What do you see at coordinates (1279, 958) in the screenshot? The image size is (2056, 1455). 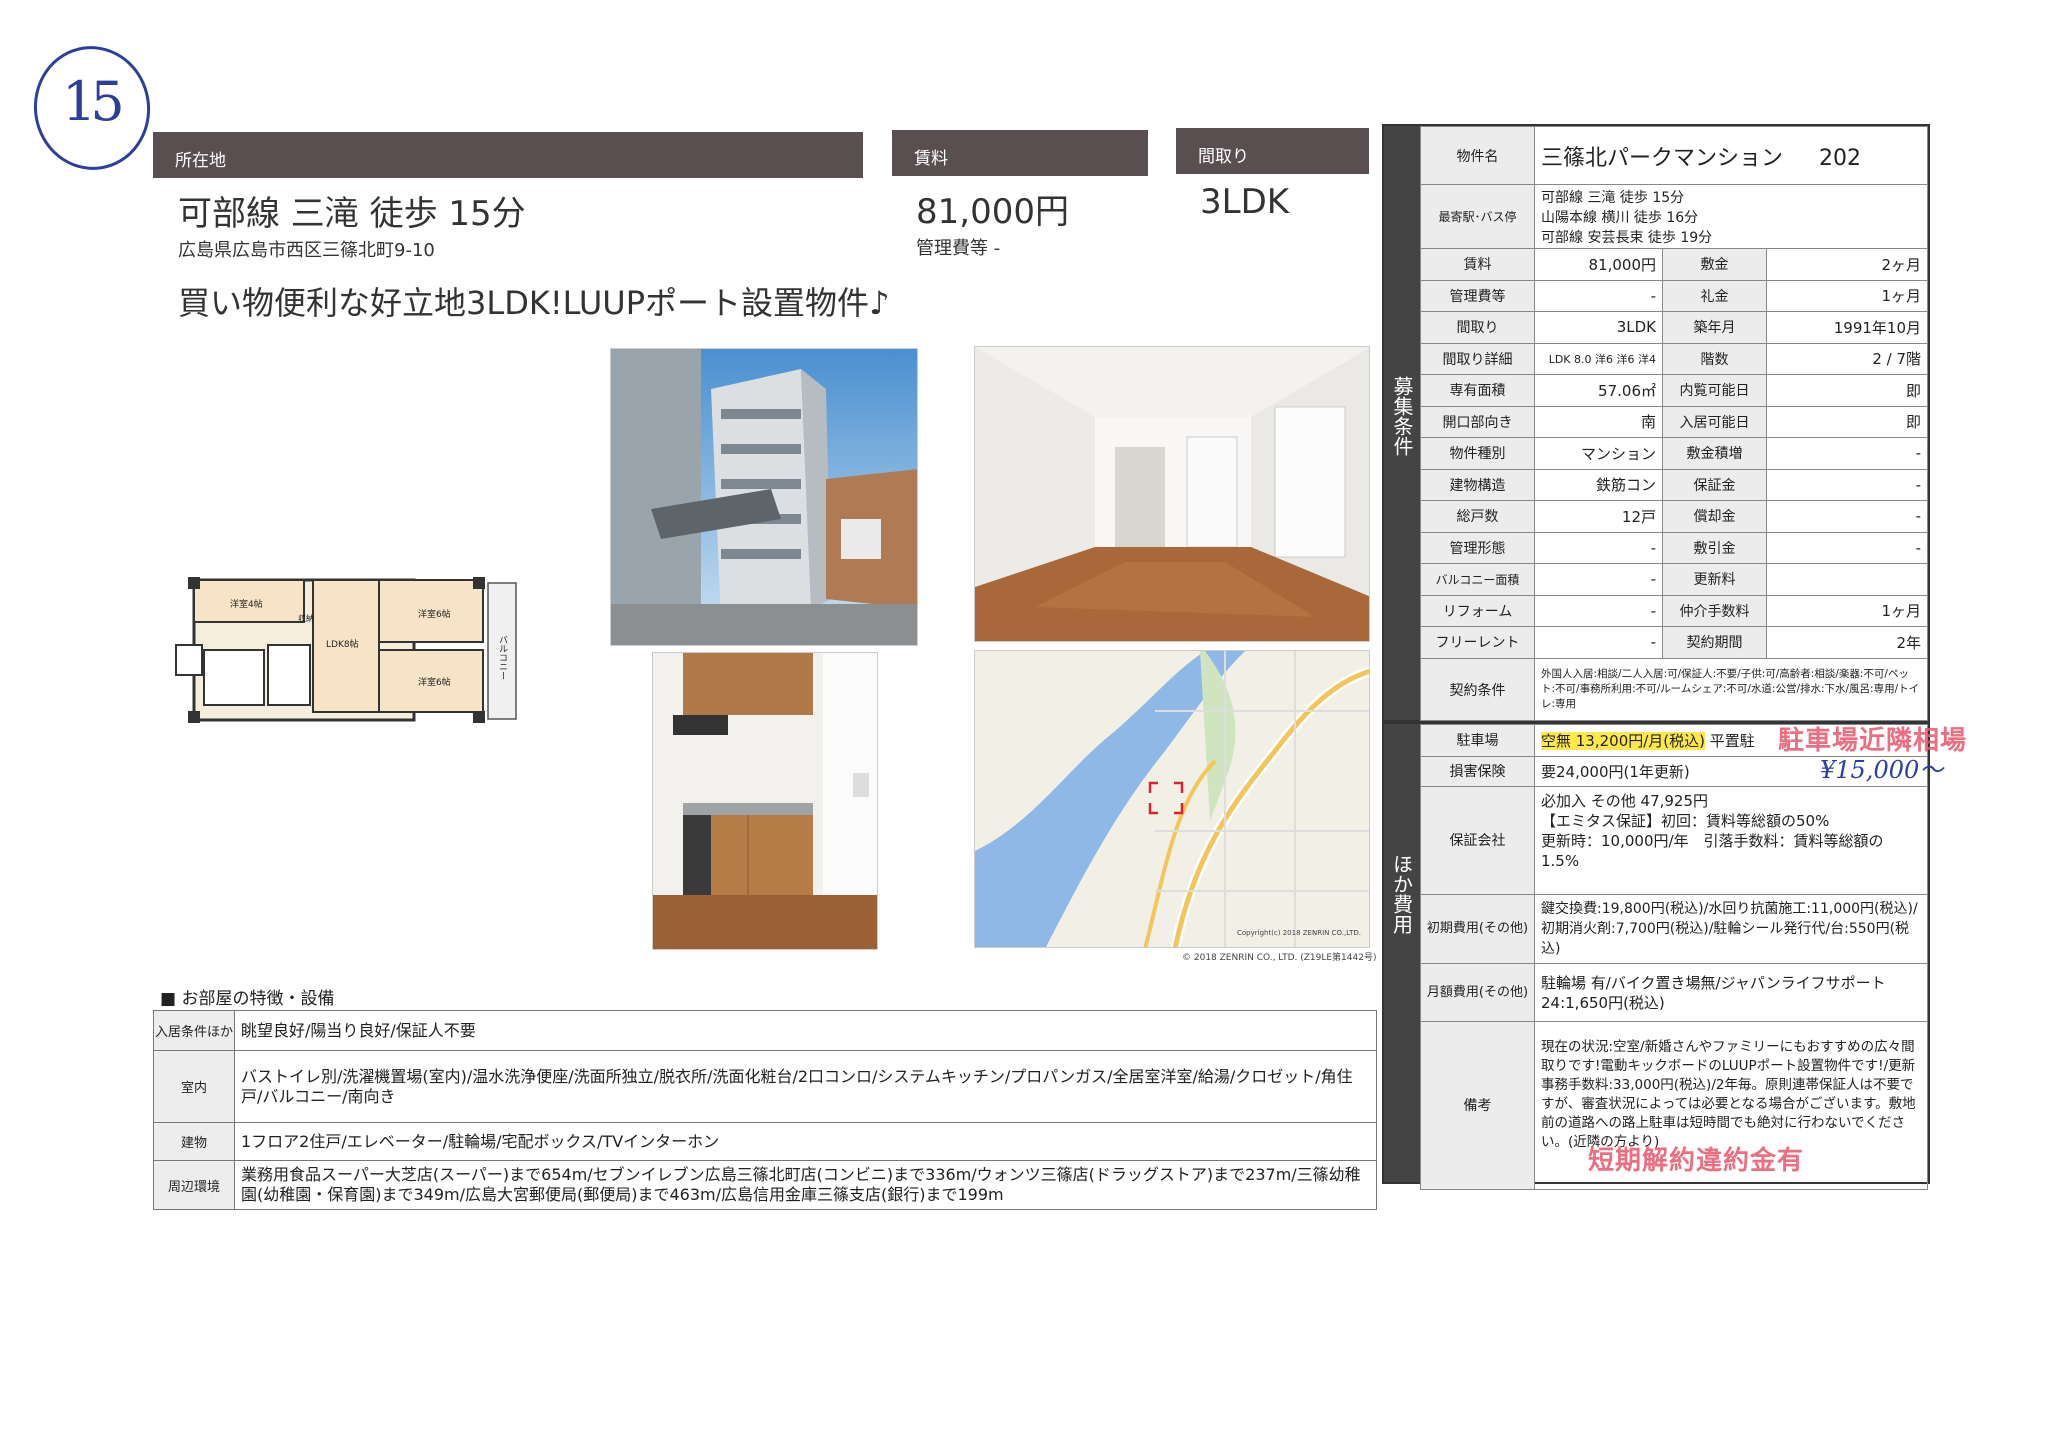 I see `map-credit: © 2018 ZENRIN CO., LTD. (Z19LE第1442号)` at bounding box center [1279, 958].